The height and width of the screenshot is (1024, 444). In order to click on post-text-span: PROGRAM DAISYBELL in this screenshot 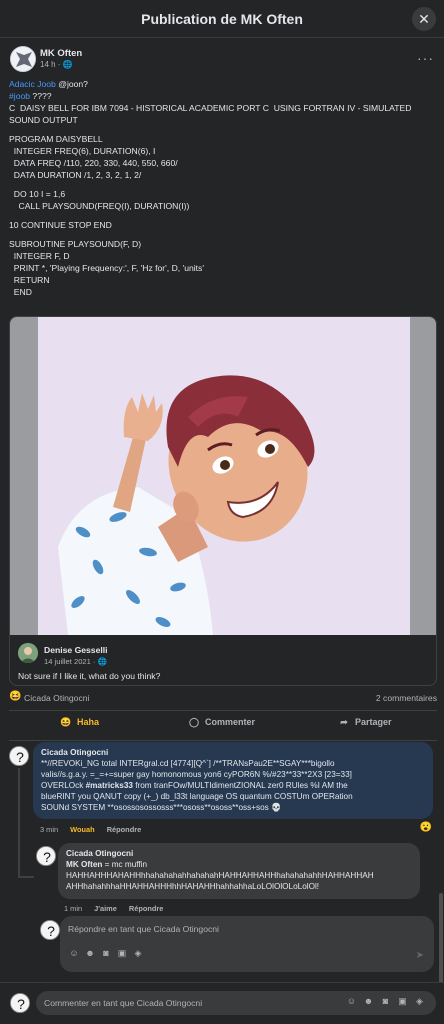, I will do `click(56, 139)`.